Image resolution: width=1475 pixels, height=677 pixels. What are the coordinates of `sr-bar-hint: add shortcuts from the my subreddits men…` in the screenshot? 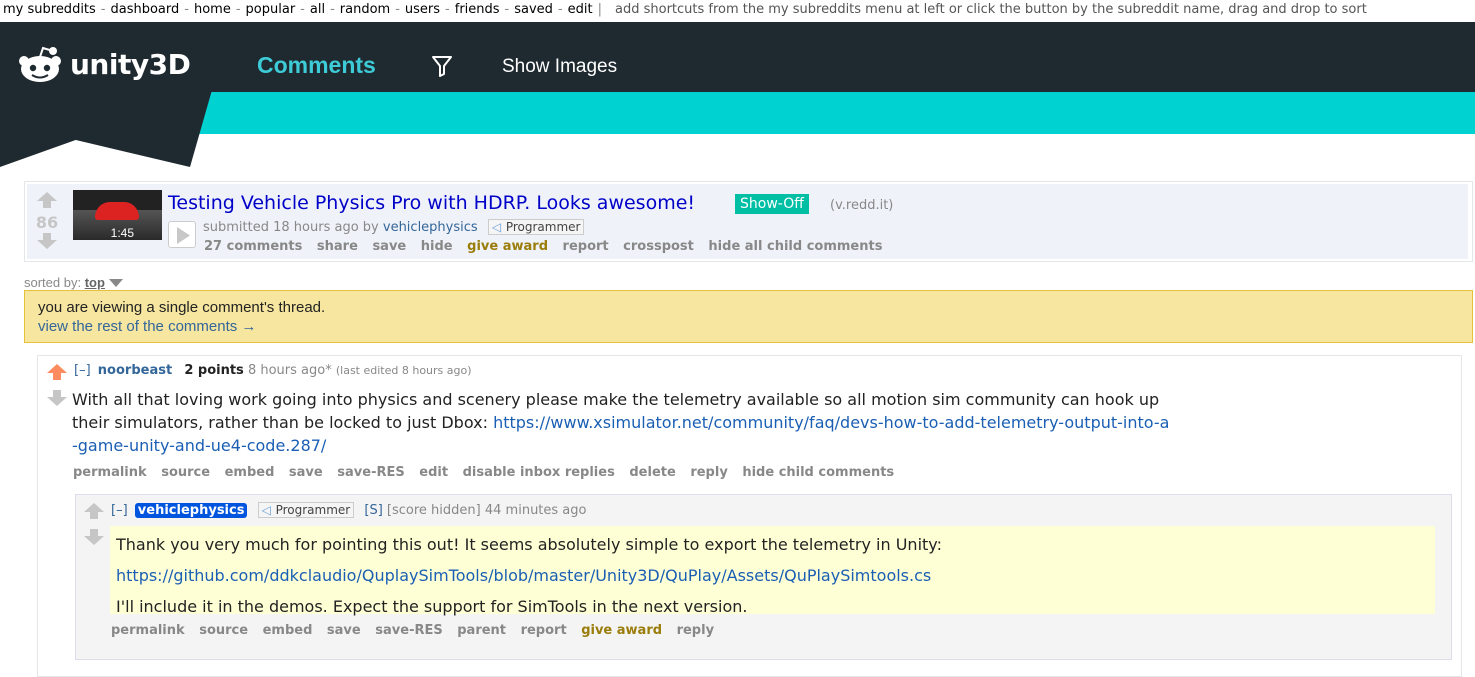 It's located at (991, 9).